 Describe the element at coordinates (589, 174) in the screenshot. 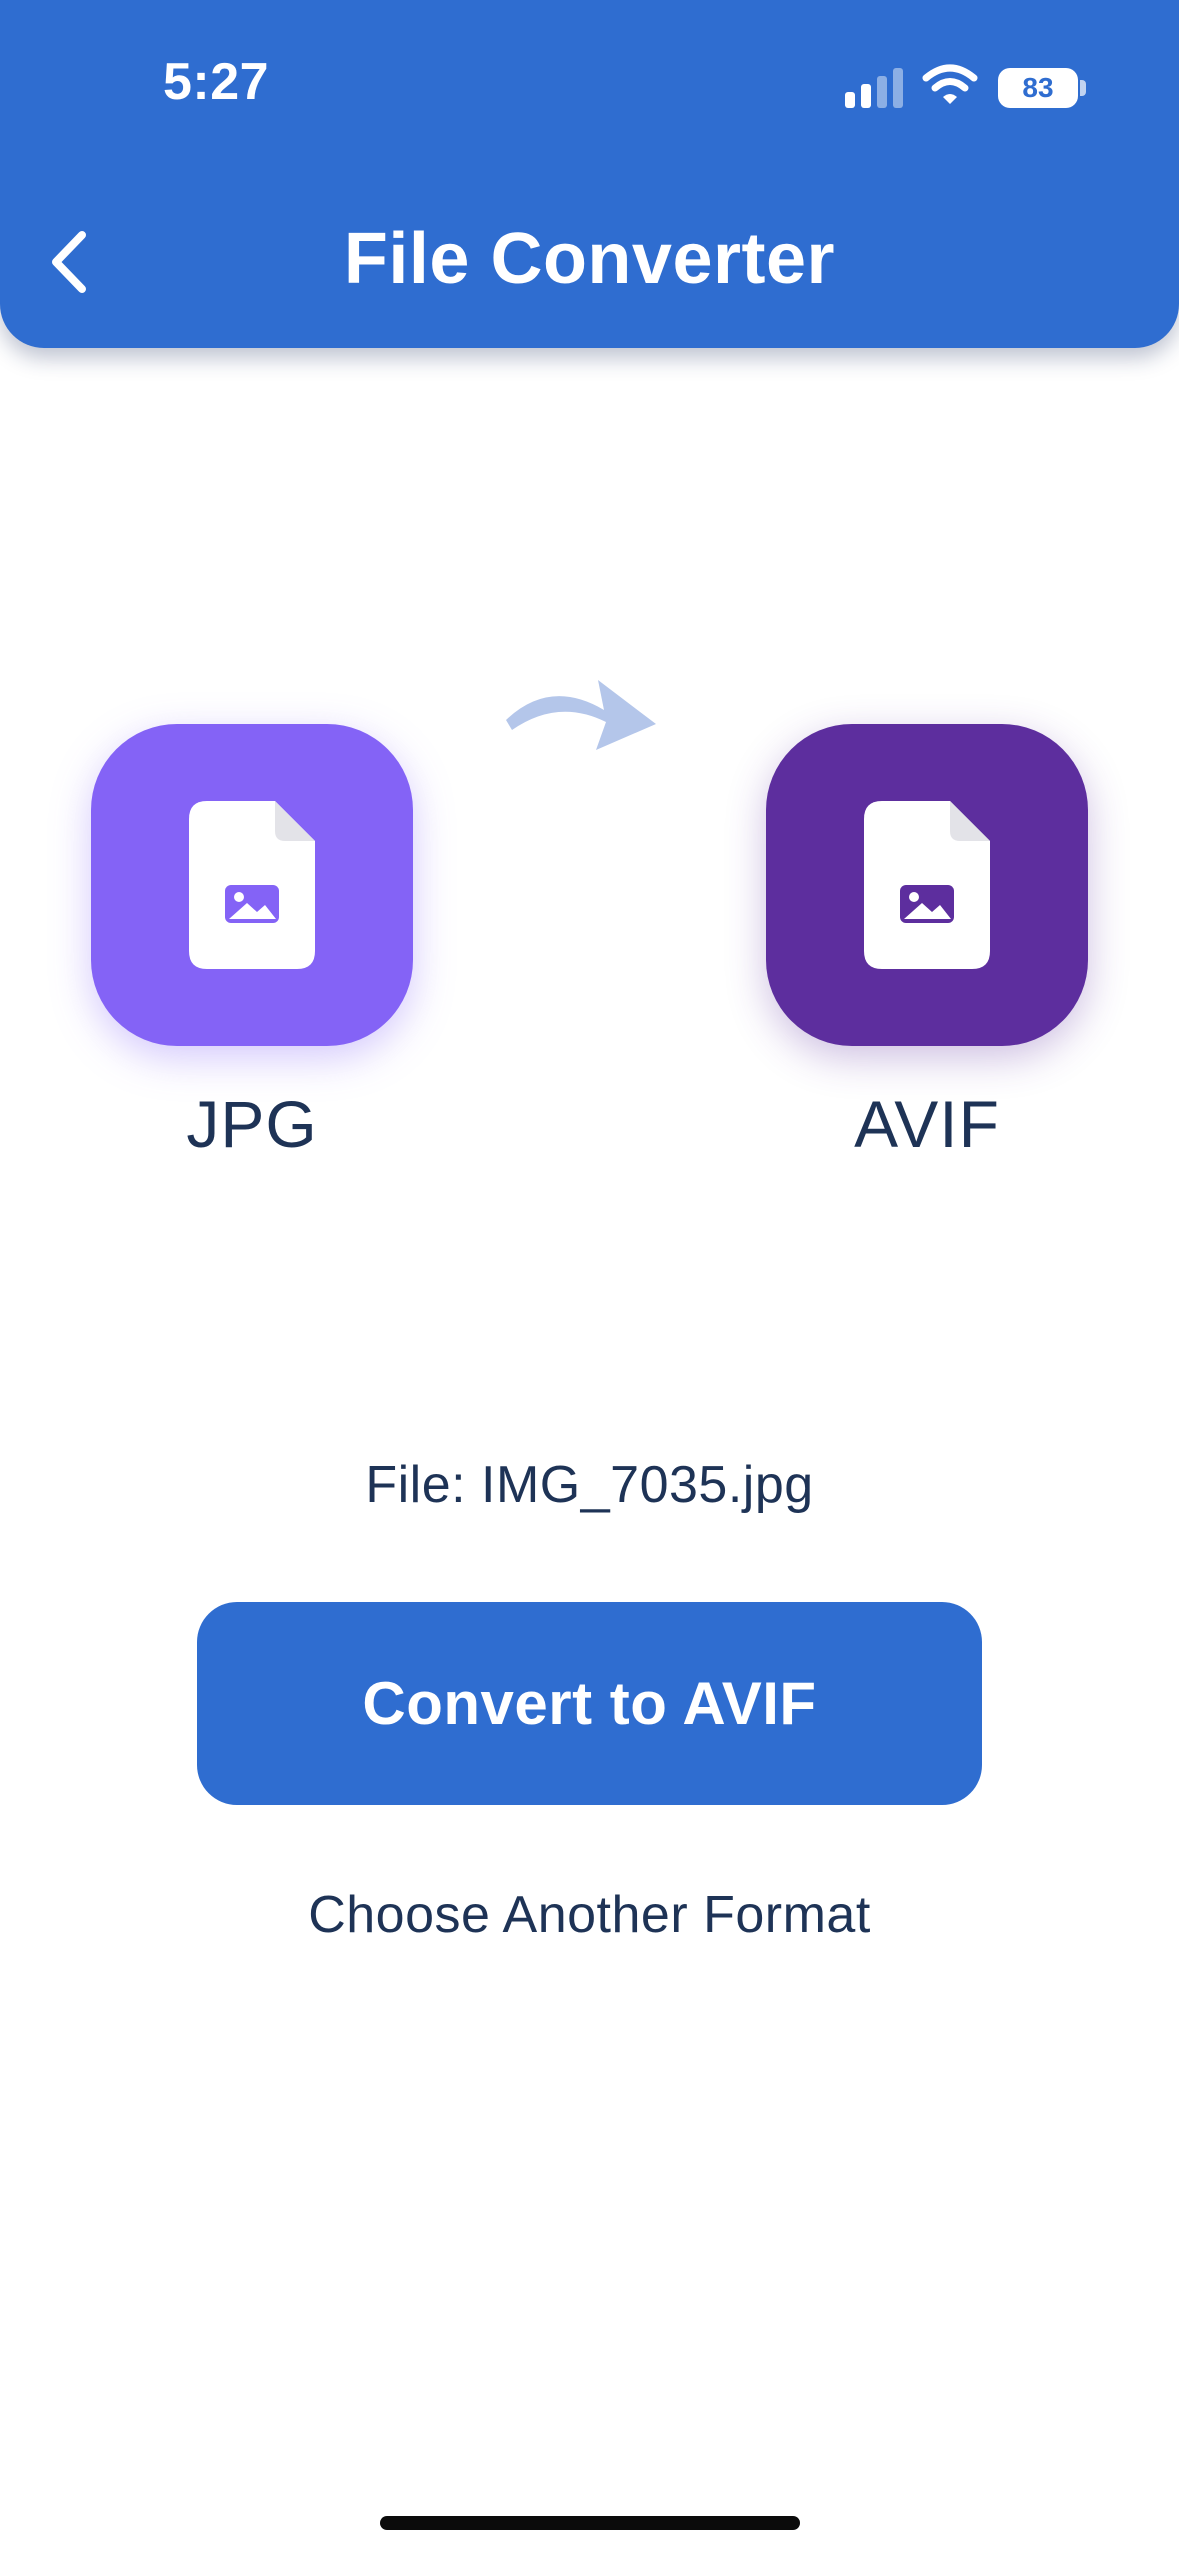

I see `app-header: 5:27 83 File Converter` at that location.